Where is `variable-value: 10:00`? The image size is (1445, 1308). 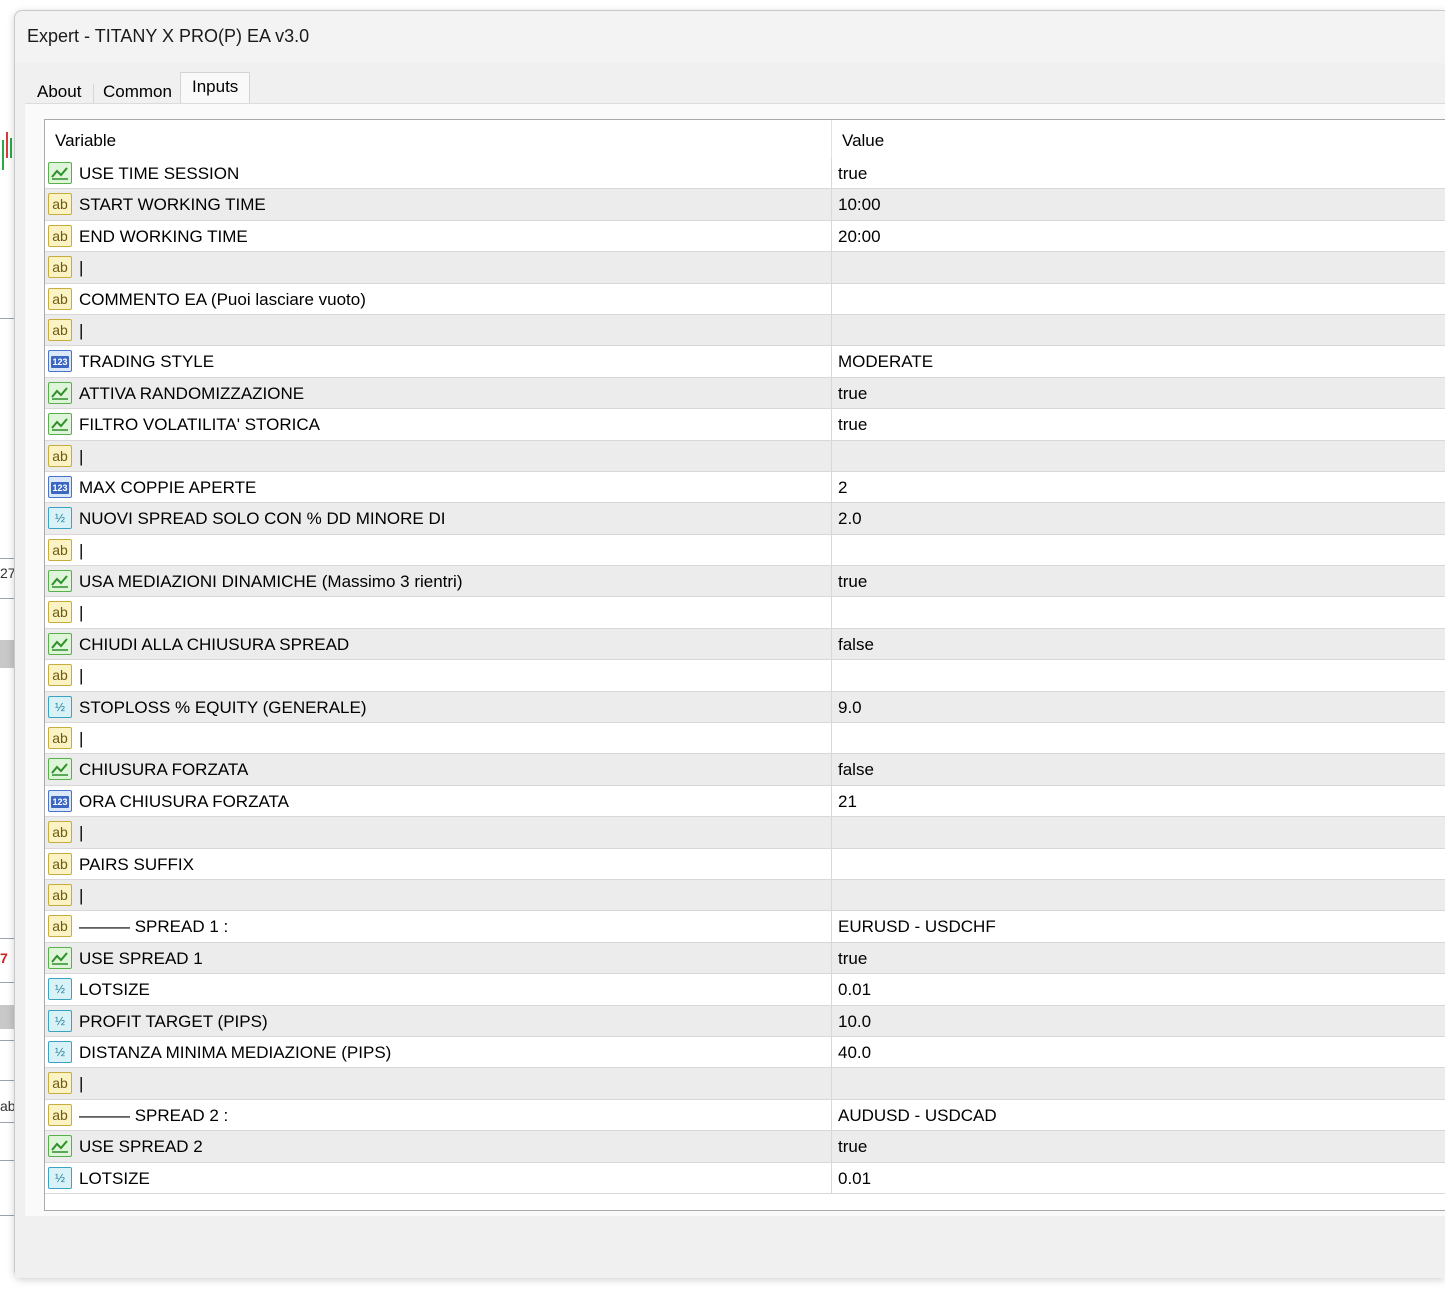 variable-value: 10:00 is located at coordinates (859, 205).